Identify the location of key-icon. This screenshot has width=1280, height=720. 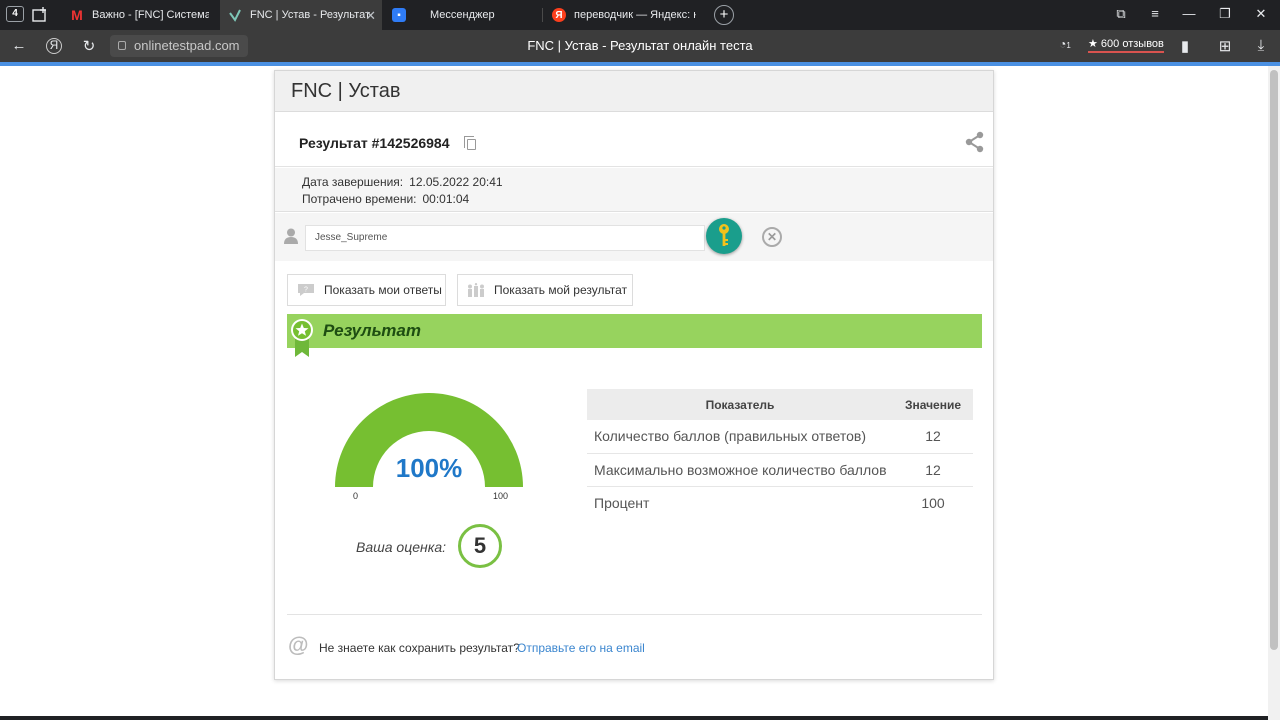
(724, 235).